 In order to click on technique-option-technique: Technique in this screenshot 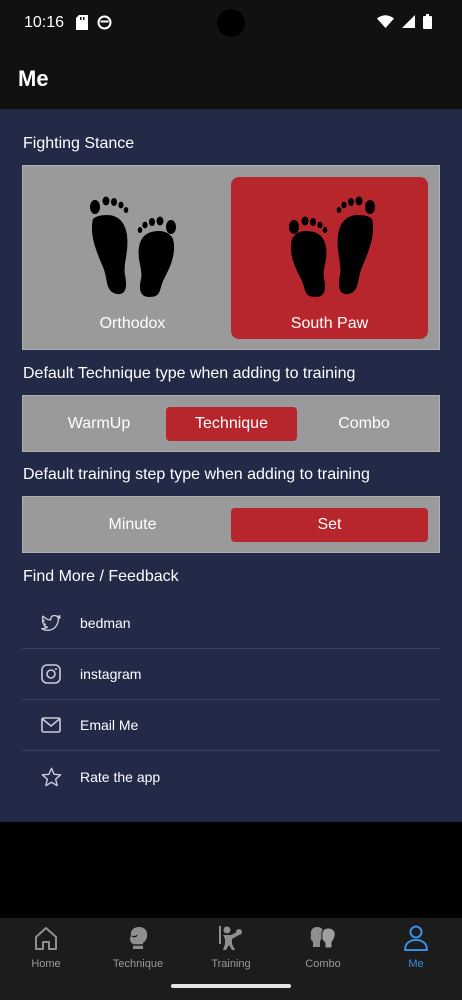, I will do `click(231, 424)`.